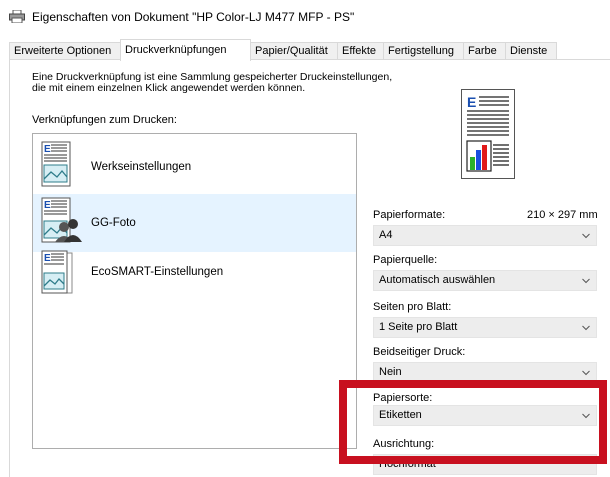 This screenshot has height=477, width=610. Describe the element at coordinates (185, 50) in the screenshot. I see `tab-print-shortcuts: Druckverknüpfungen` at that location.